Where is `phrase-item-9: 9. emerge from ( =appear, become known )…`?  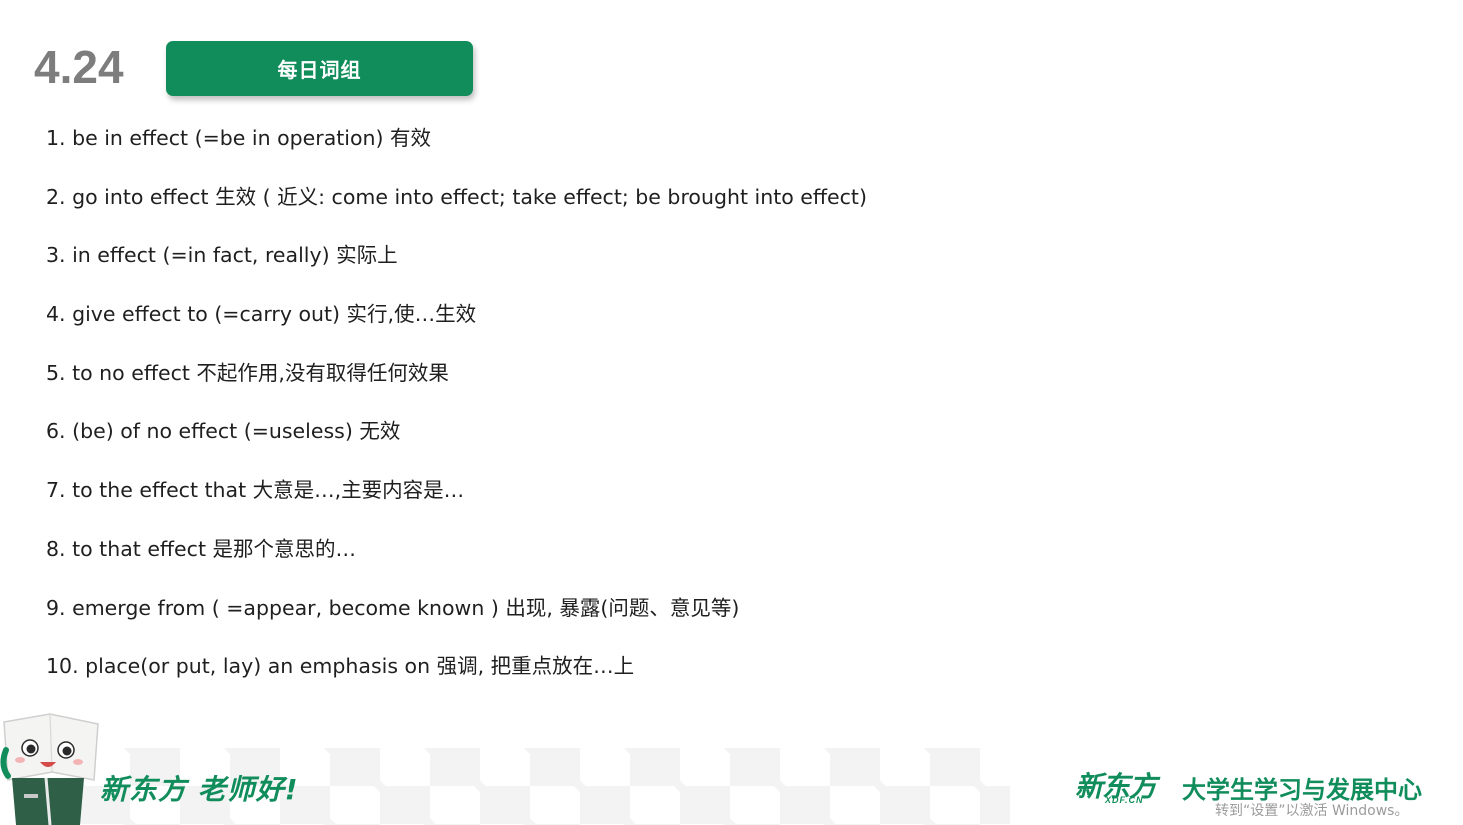 phrase-item-9: 9. emerge from ( =appear, become known )… is located at coordinates (393, 607).